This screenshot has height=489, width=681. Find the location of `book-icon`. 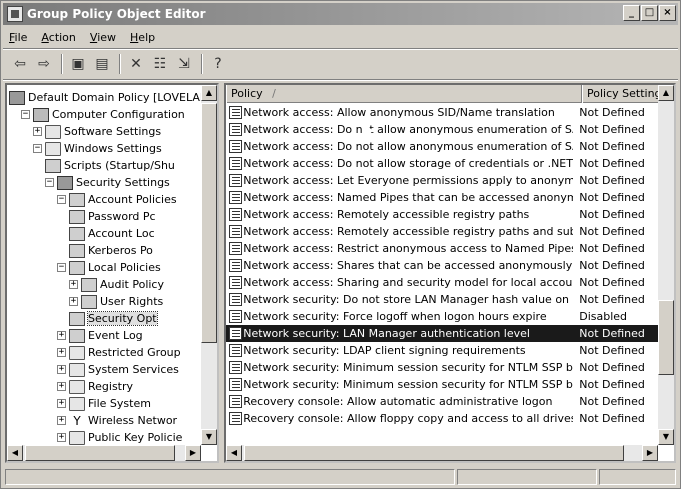

book-icon is located at coordinates (77, 216).